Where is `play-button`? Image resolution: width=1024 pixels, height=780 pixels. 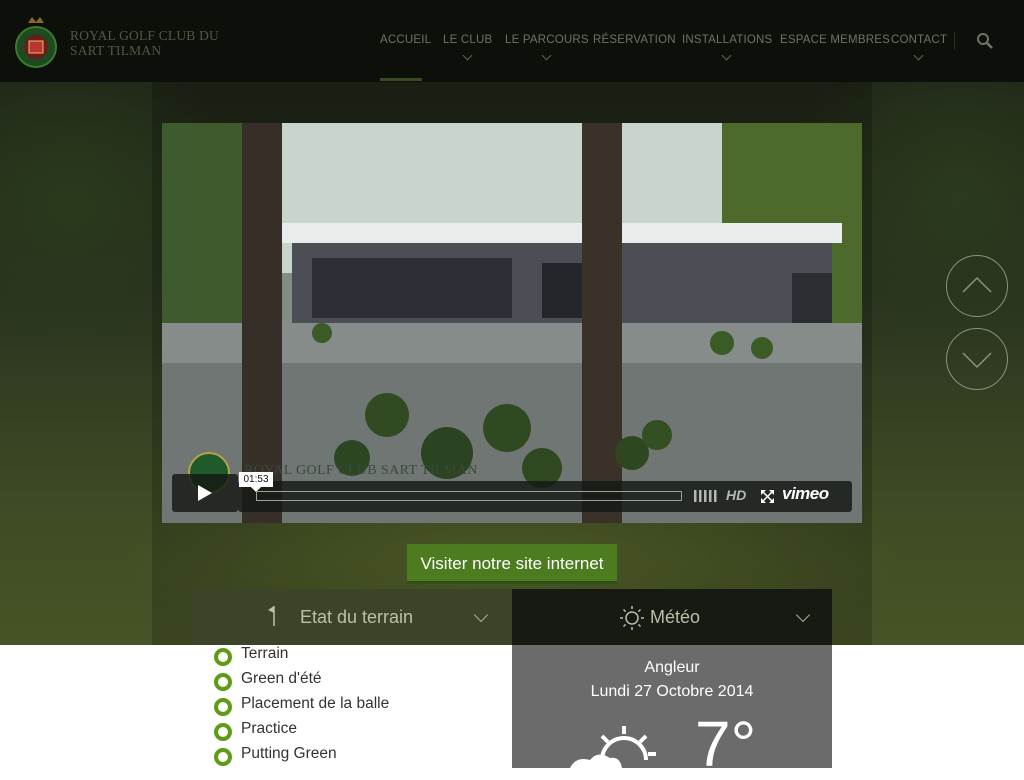 play-button is located at coordinates (205, 493).